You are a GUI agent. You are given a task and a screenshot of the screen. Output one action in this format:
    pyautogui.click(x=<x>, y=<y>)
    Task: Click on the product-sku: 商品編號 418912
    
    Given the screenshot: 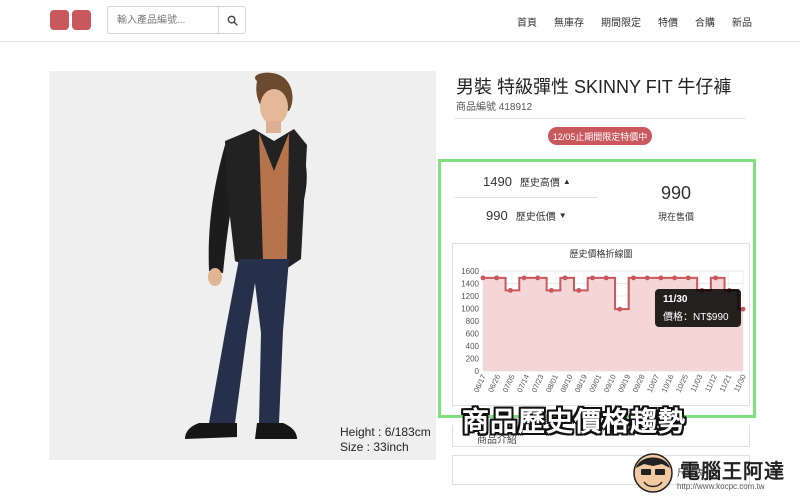 What is the action you would take?
    pyautogui.click(x=494, y=107)
    